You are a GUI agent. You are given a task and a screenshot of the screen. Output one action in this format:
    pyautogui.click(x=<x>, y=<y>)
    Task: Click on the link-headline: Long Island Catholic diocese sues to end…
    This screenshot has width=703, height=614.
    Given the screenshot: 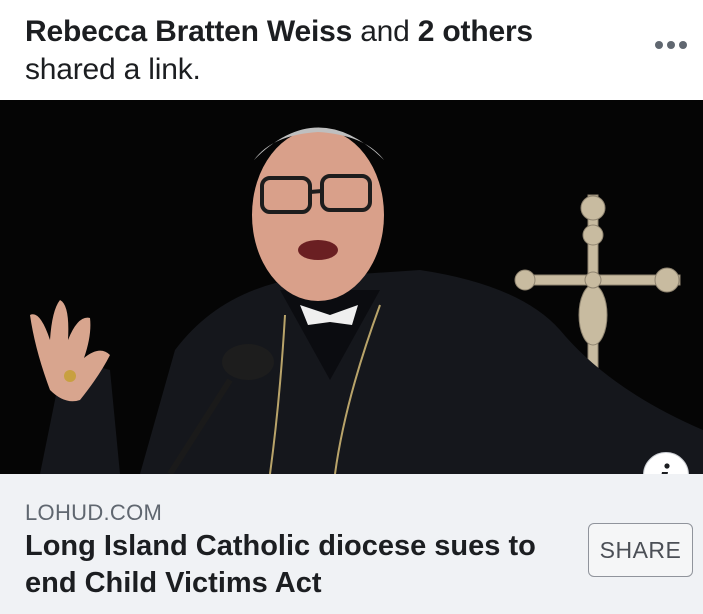 What is the action you would take?
    pyautogui.click(x=297, y=565)
    